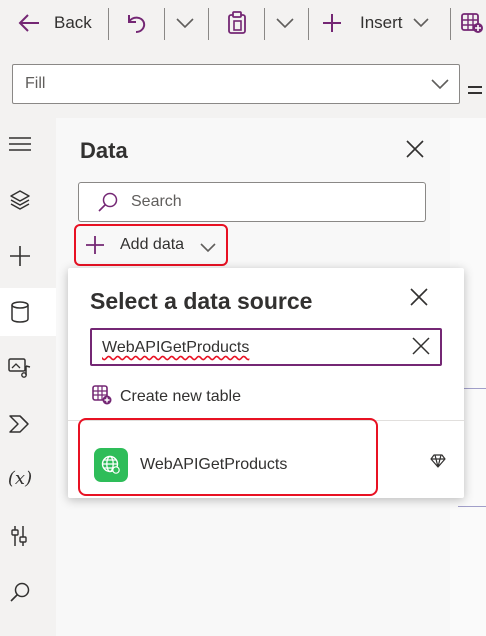 This screenshot has height=636, width=486. I want to click on property-dropdown: Fill, so click(236, 84).